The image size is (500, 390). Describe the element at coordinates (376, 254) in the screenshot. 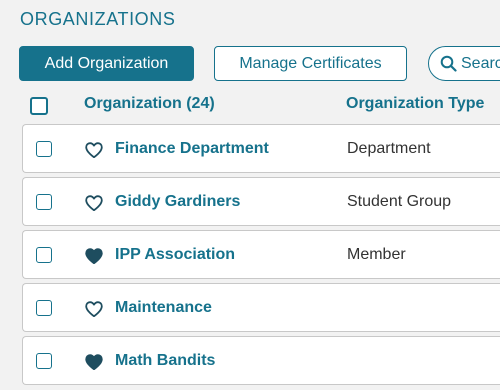

I see `organization-type: Member` at that location.